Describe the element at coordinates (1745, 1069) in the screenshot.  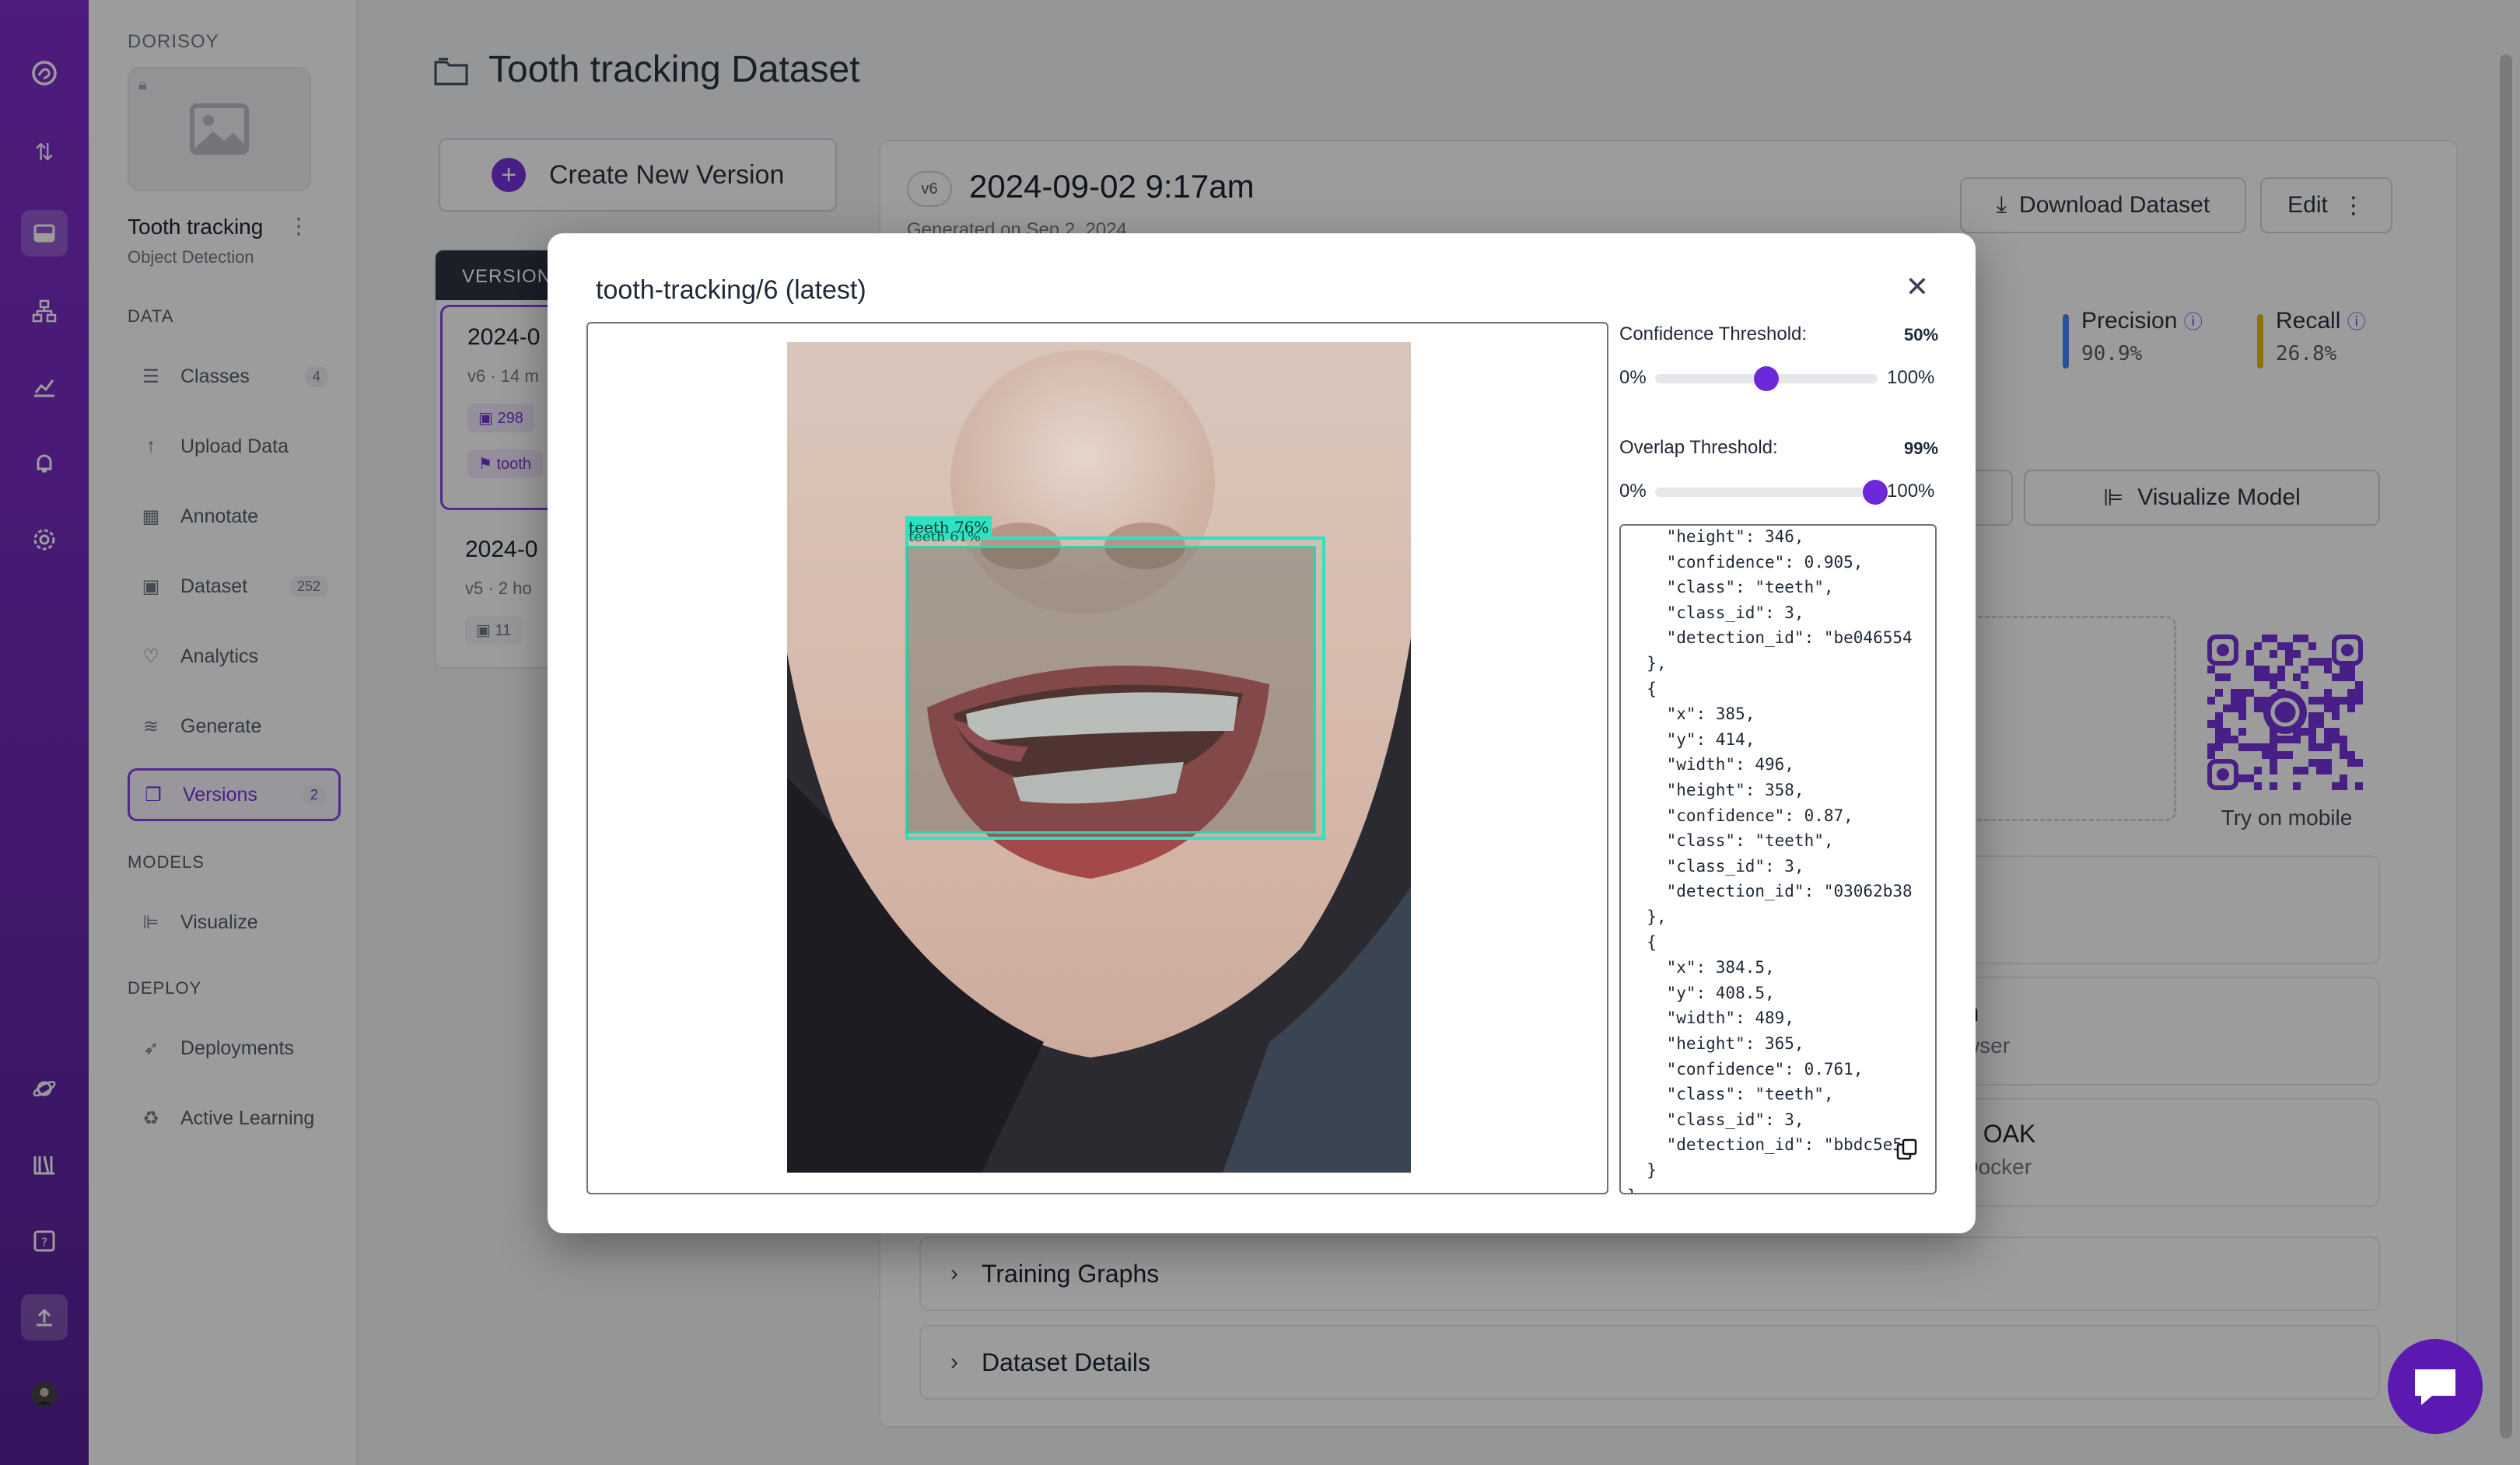
I see `json-line: "confidence": 0.761,` at that location.